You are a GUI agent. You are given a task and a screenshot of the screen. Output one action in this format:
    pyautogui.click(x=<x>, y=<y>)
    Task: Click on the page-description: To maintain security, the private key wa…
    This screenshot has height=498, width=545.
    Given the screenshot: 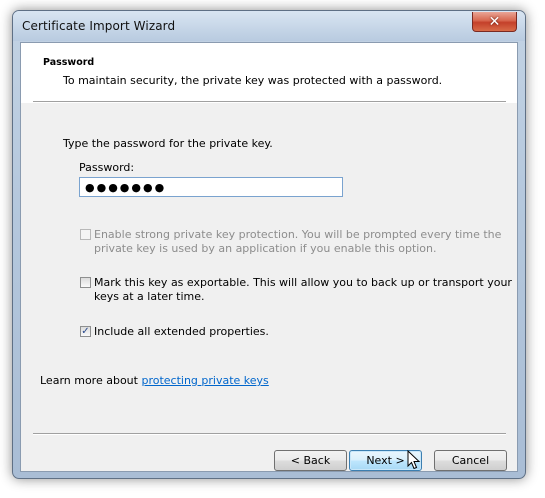 What is the action you would take?
    pyautogui.click(x=253, y=80)
    